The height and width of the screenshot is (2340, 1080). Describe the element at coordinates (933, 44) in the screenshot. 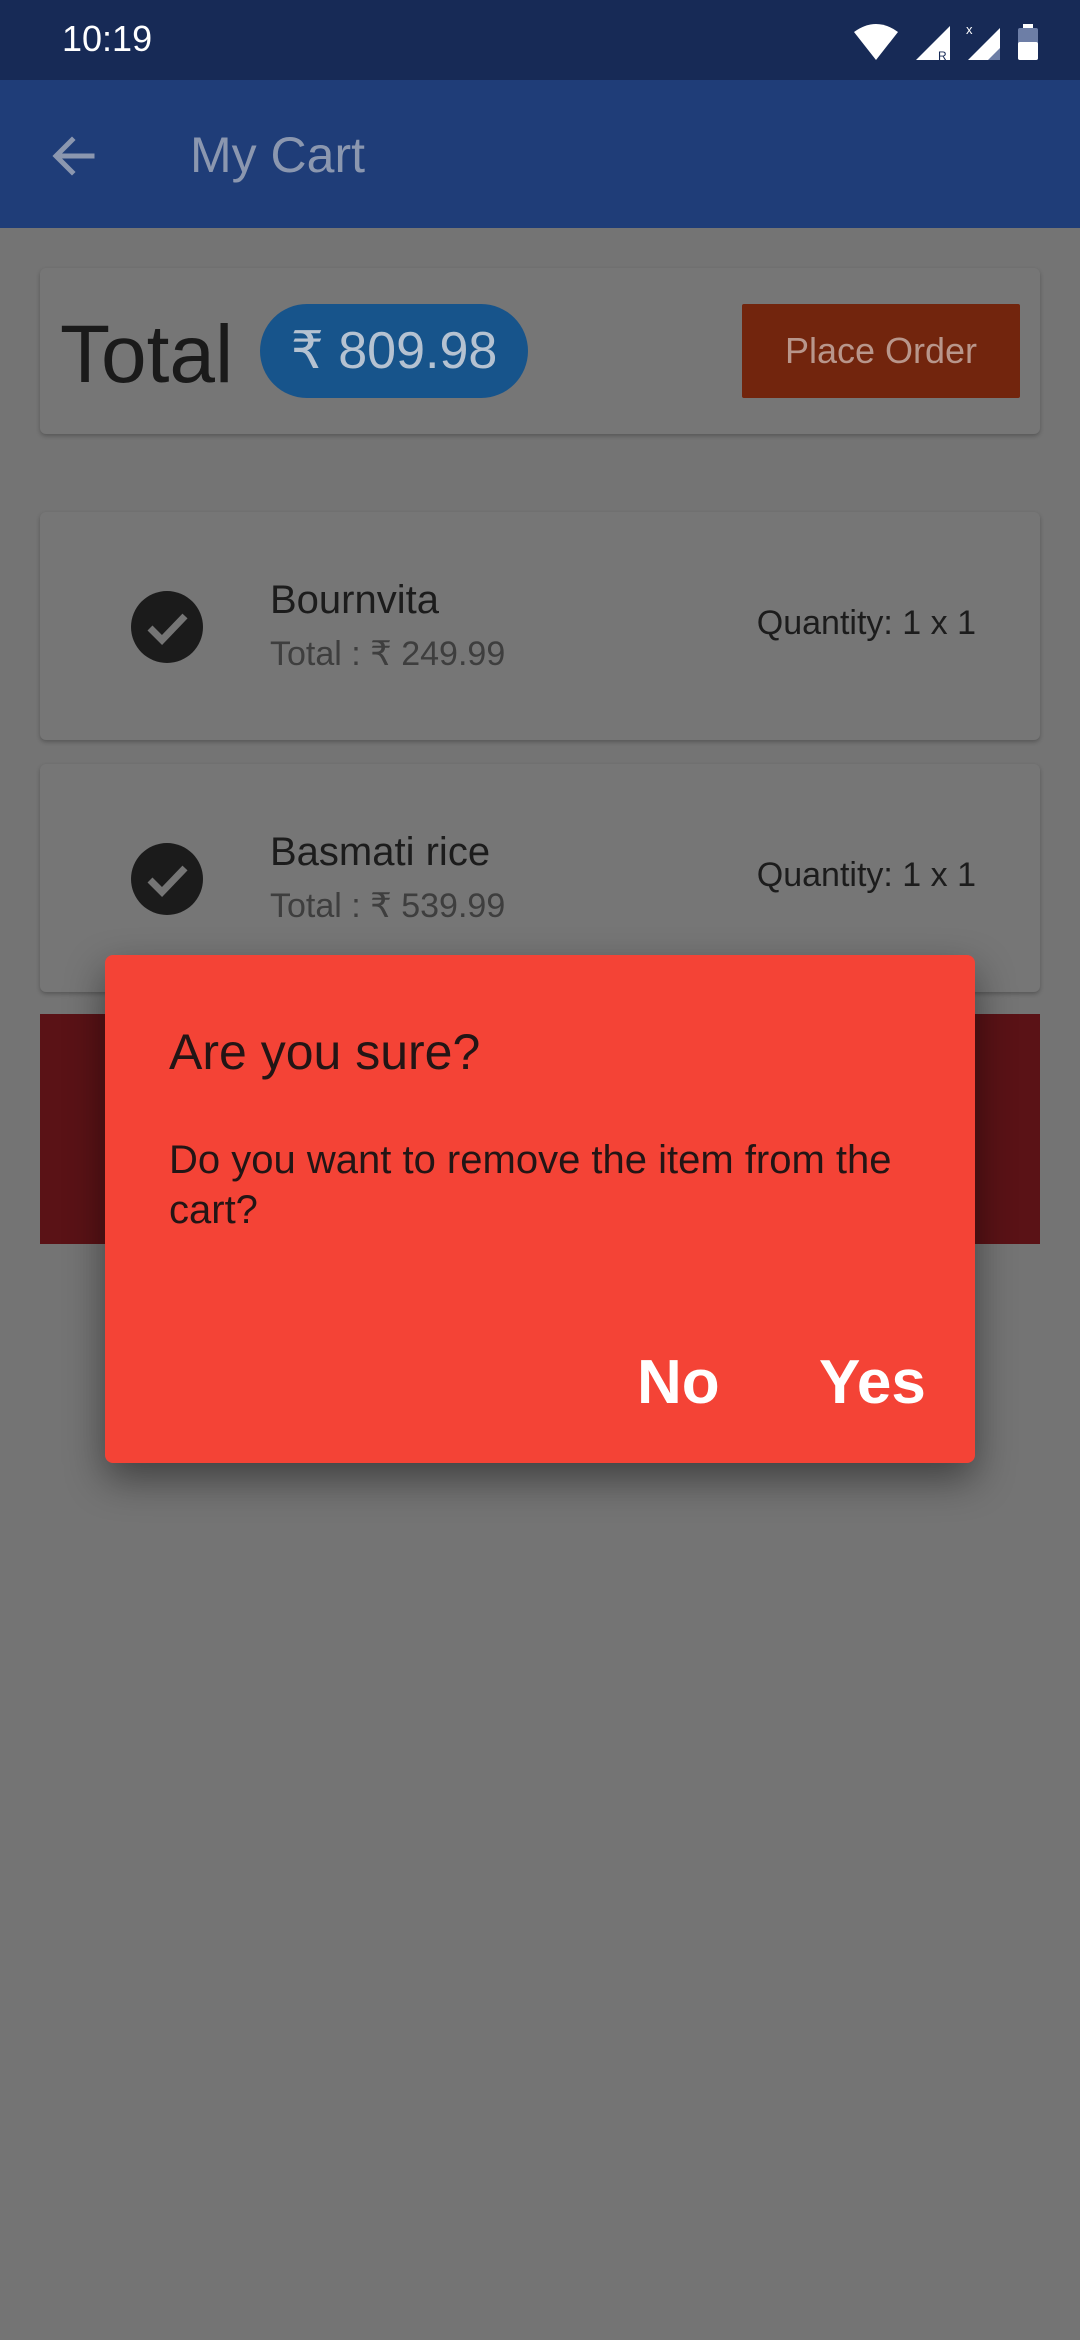

I see `signal-r-icon: R` at that location.